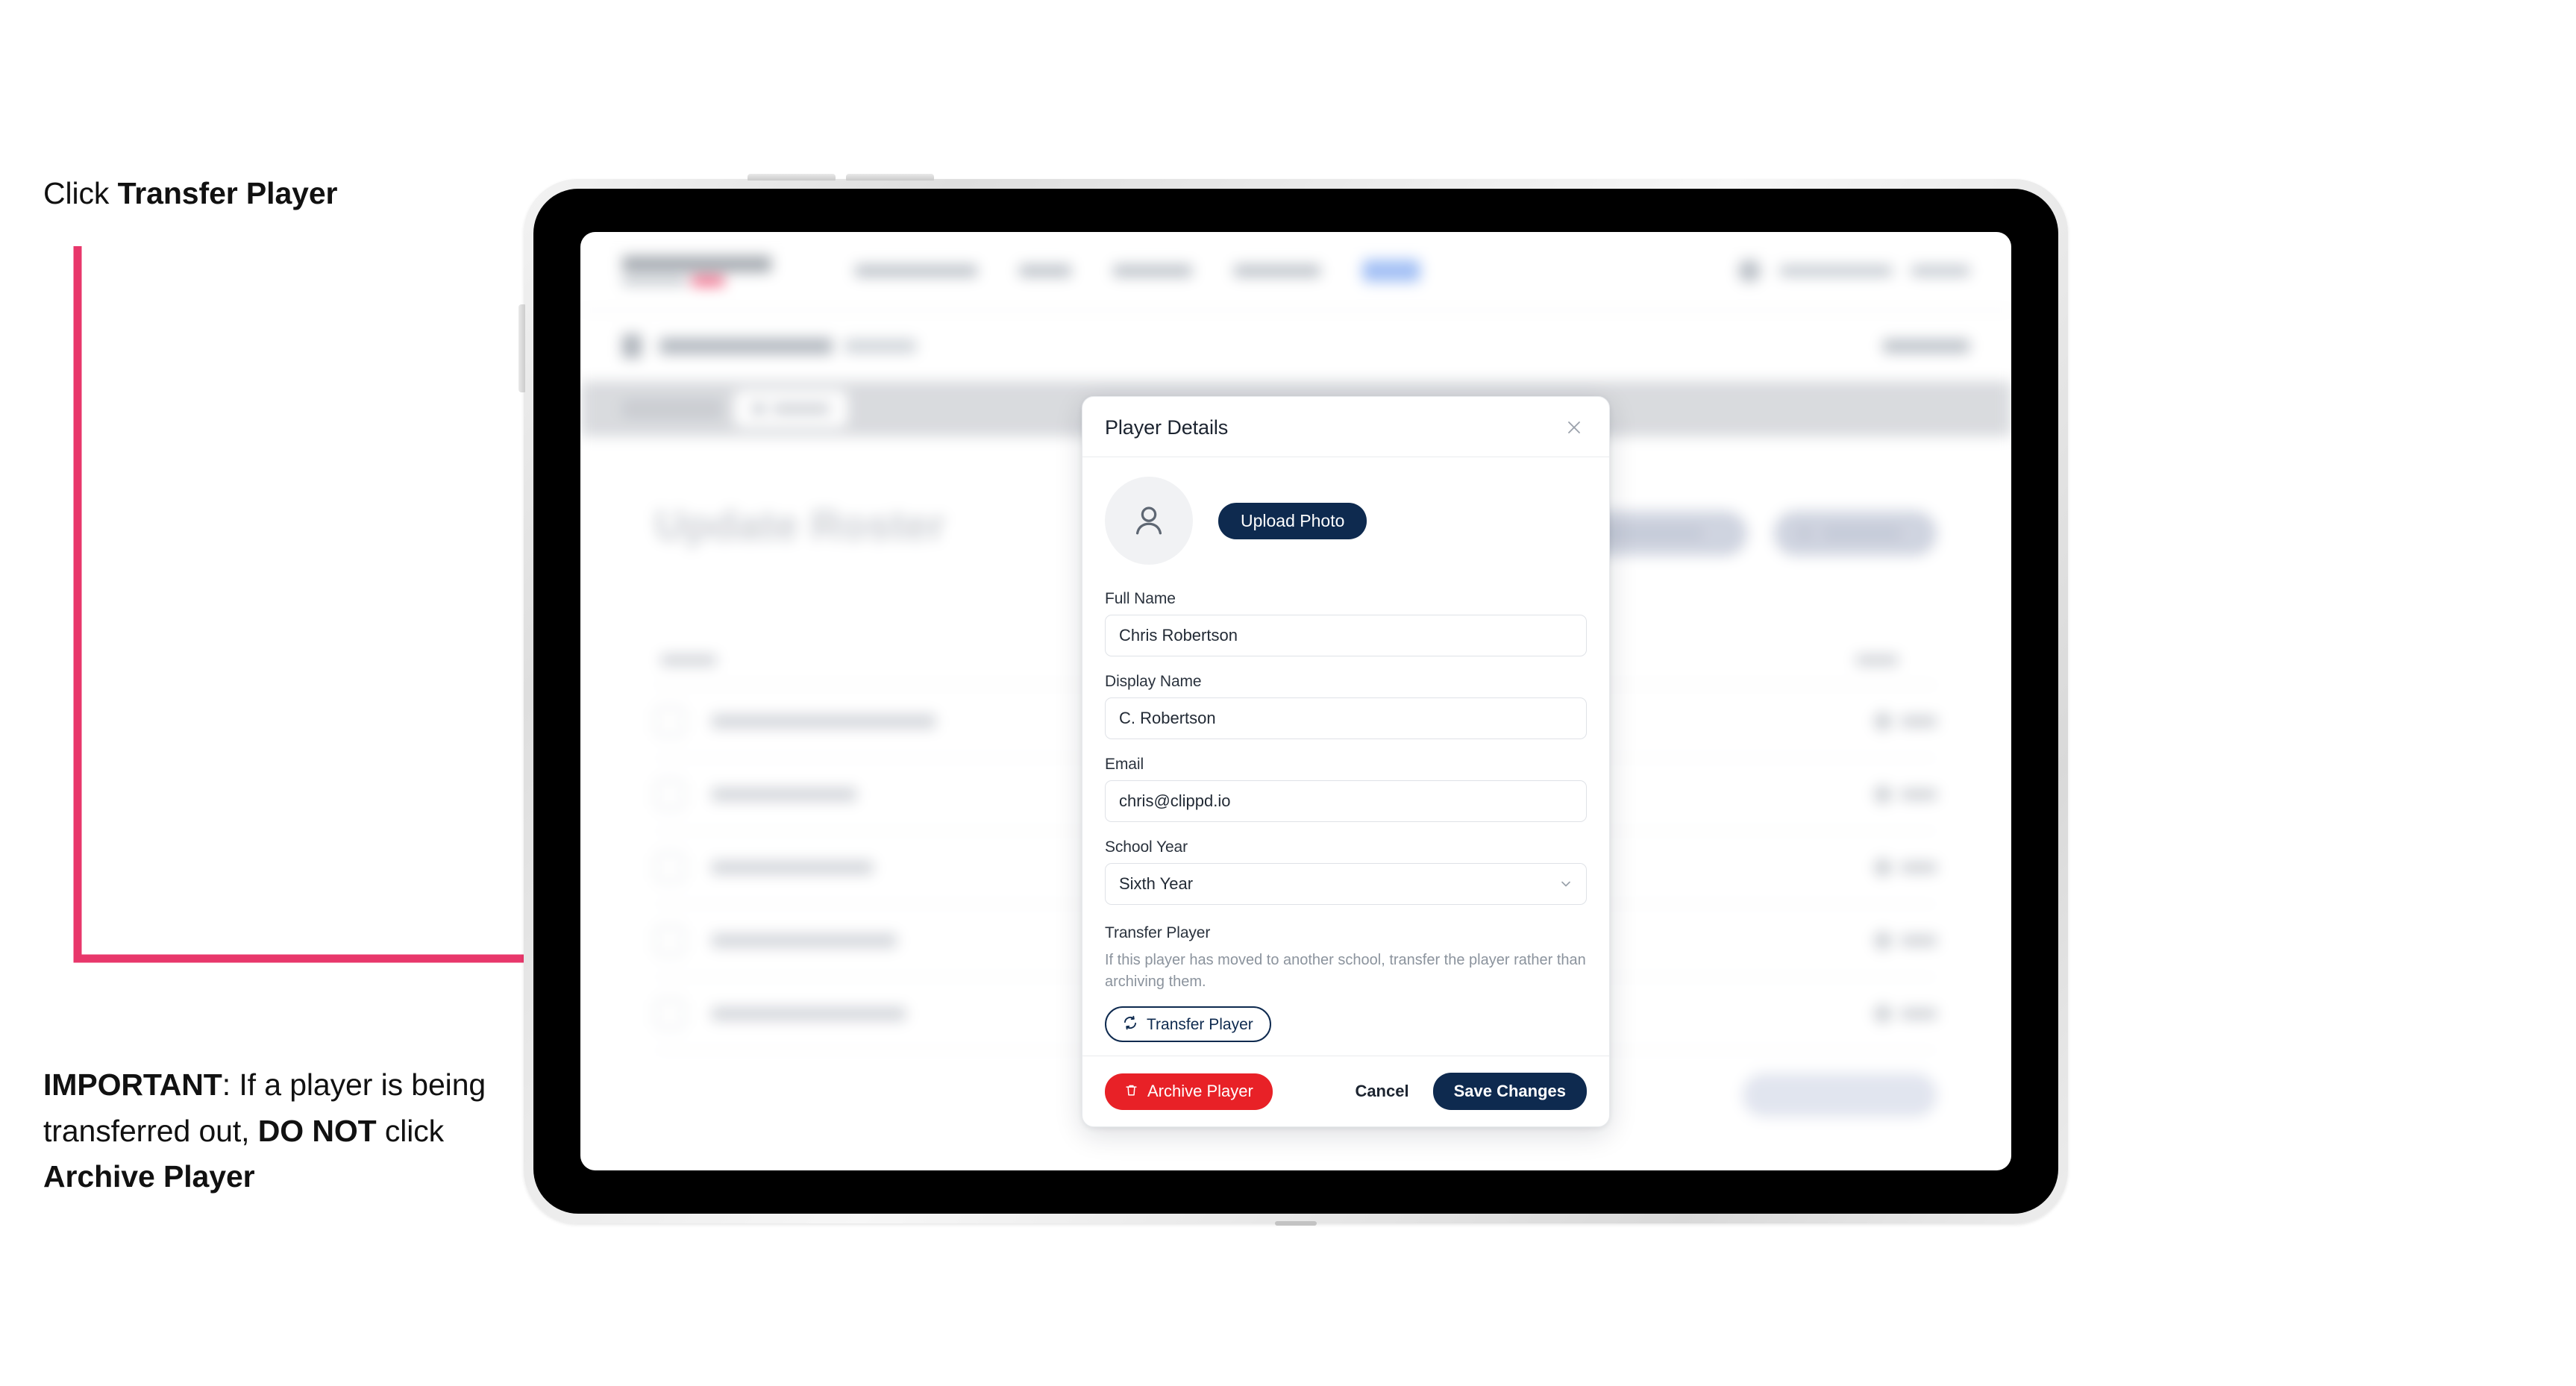 The width and height of the screenshot is (2576, 1386). Describe the element at coordinates (1124, 764) in the screenshot. I see `email-label: Email` at that location.